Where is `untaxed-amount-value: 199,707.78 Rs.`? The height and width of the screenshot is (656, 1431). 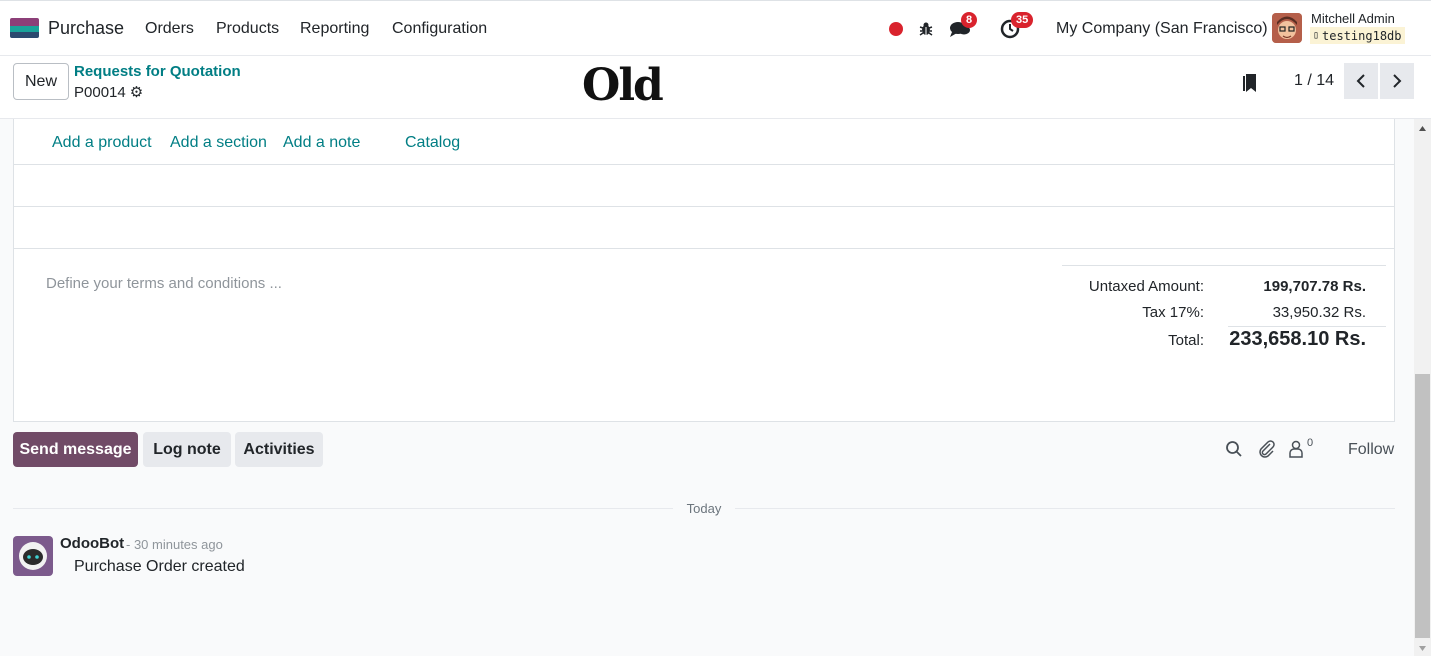 untaxed-amount-value: 199,707.78 Rs. is located at coordinates (1314, 286).